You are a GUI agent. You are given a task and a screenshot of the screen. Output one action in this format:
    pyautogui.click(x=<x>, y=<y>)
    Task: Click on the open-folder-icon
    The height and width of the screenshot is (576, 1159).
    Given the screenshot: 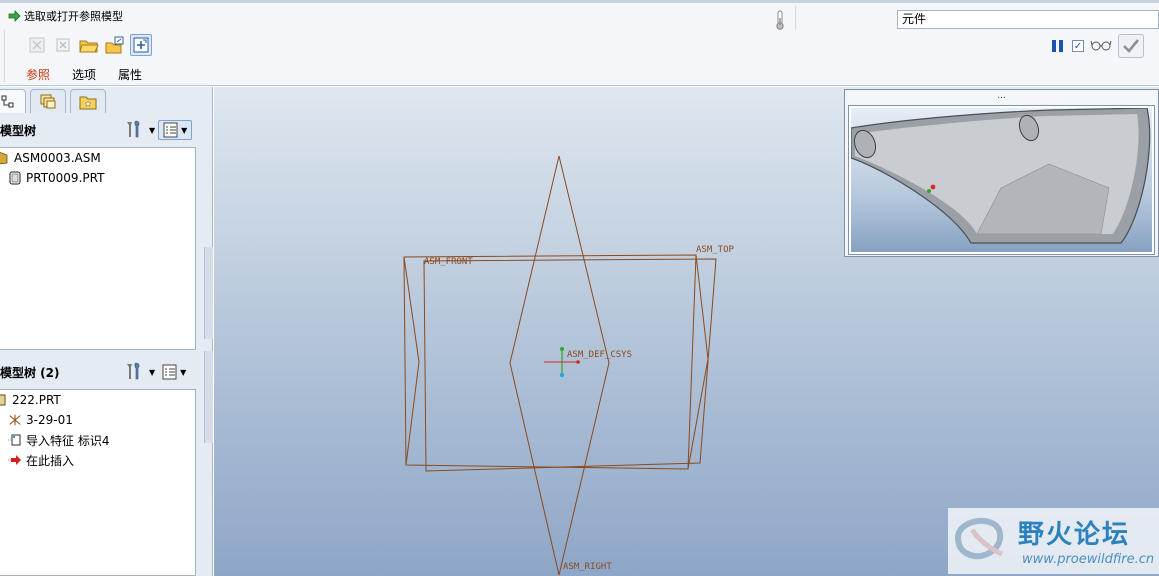 What is the action you would take?
    pyautogui.click(x=89, y=45)
    